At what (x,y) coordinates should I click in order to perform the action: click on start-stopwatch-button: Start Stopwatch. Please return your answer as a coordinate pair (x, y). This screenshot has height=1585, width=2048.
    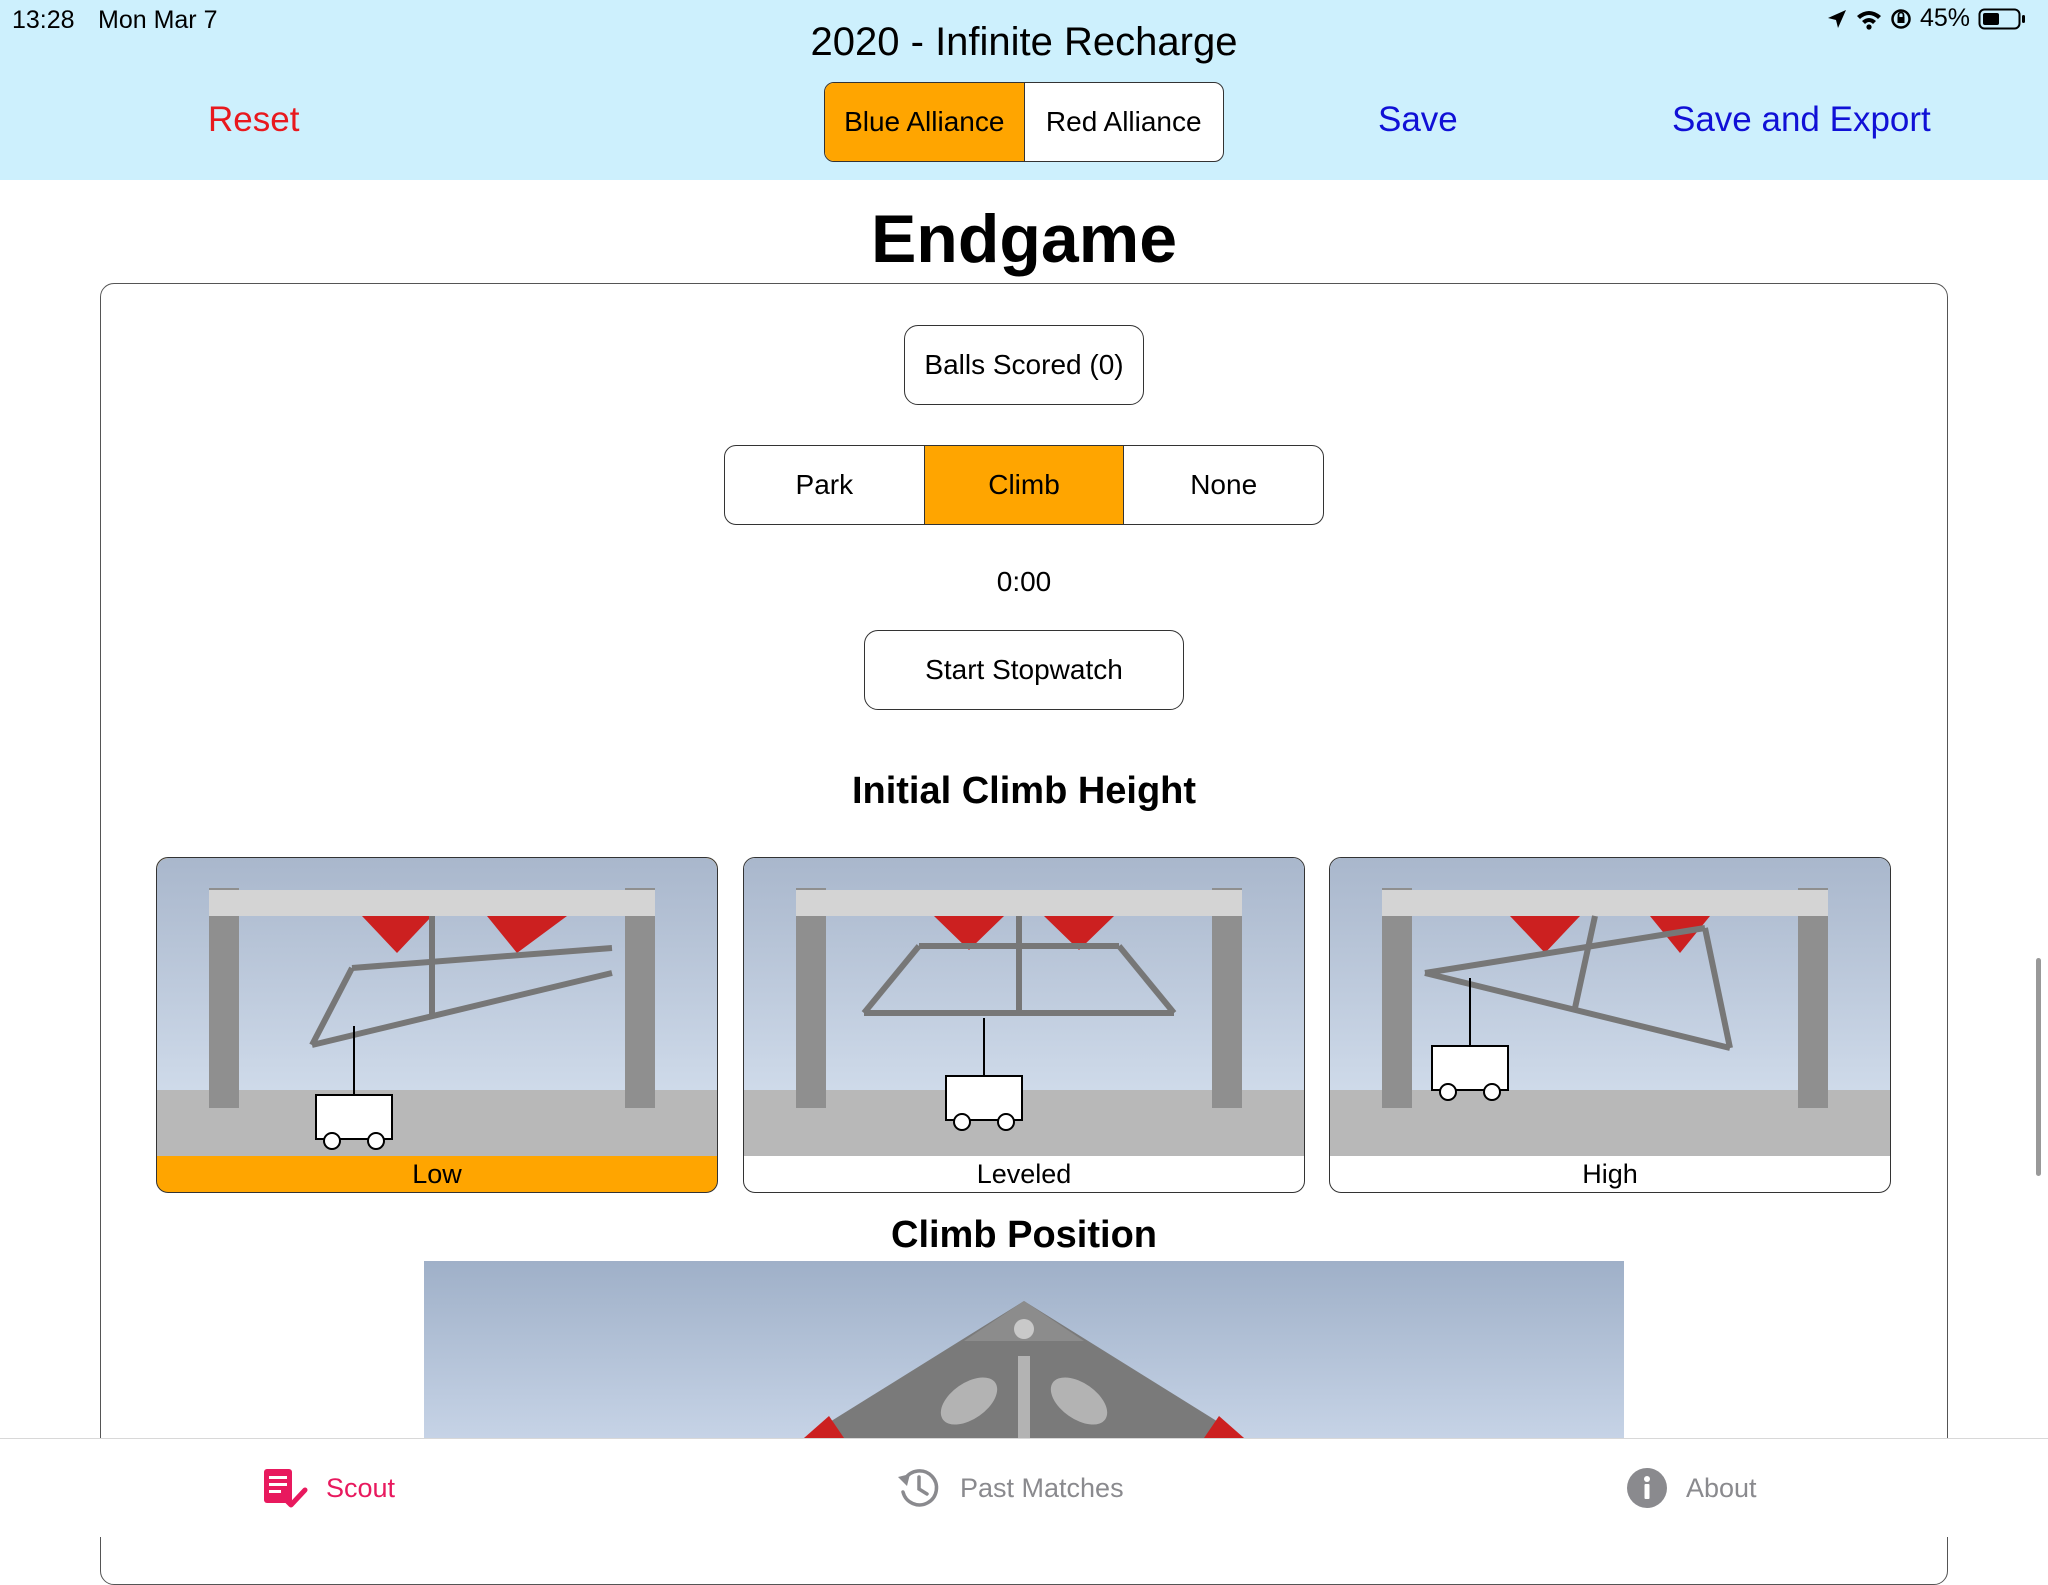
    Looking at the image, I should click on (1024, 670).